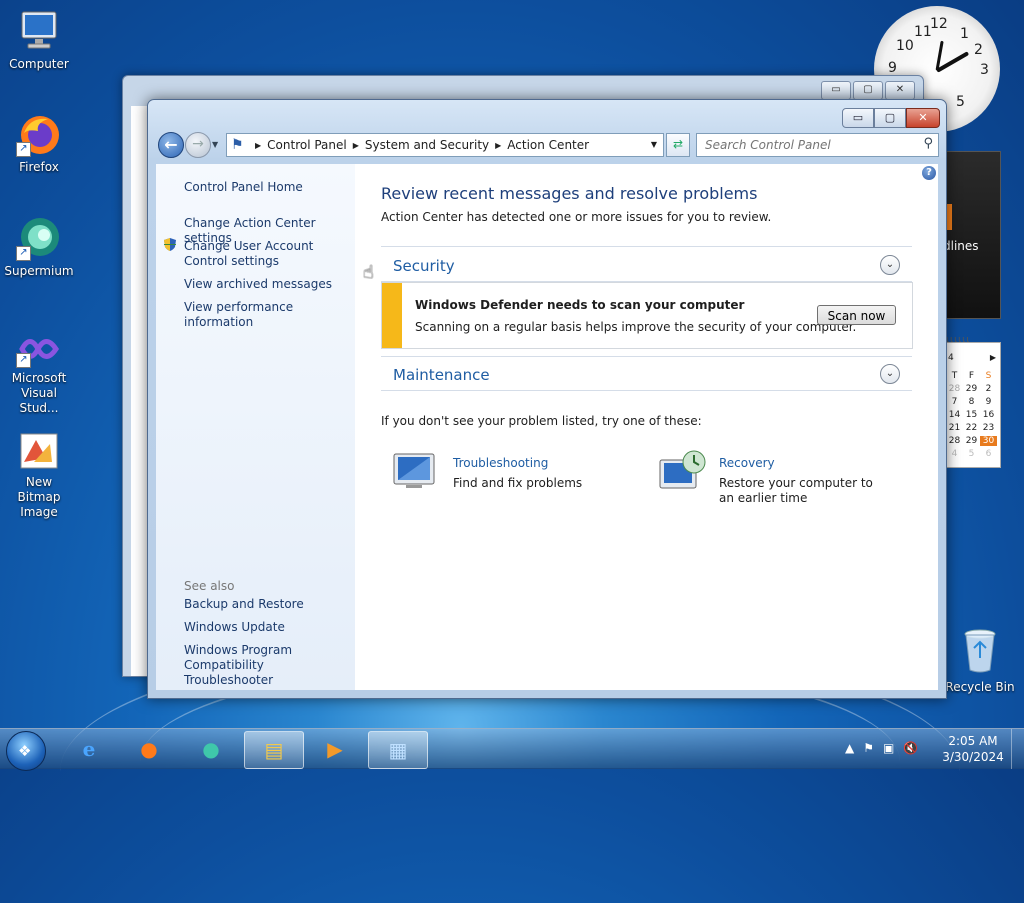  I want to click on taskbar-internet-explorer: e, so click(89, 749).